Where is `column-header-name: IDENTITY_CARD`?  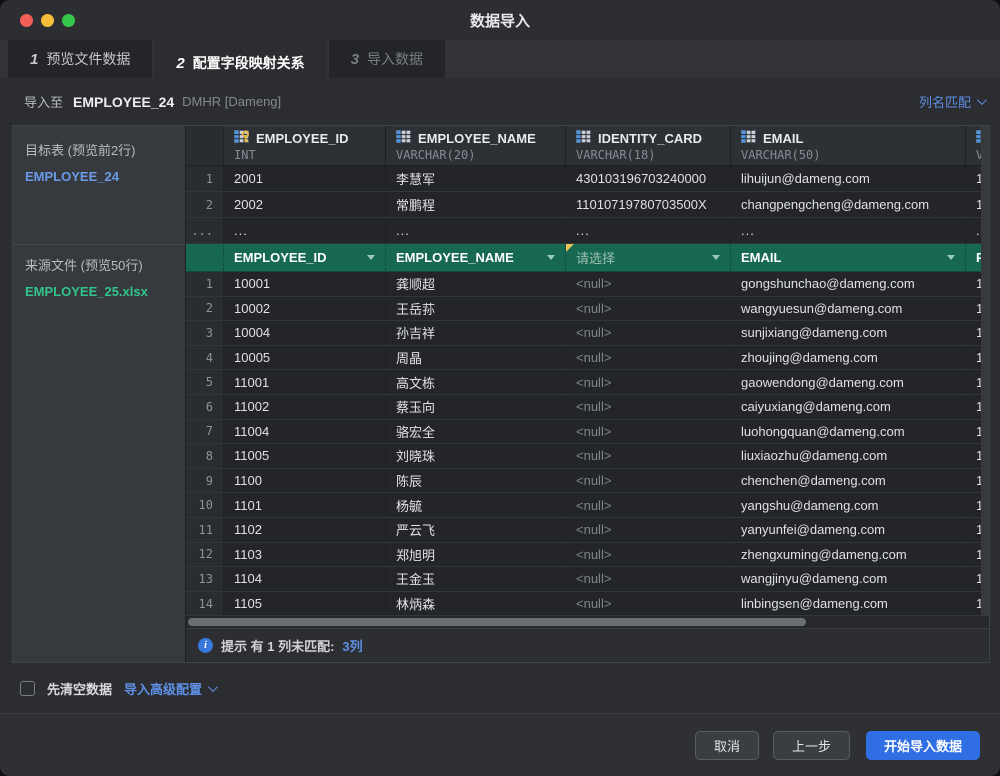
column-header-name: IDENTITY_CARD is located at coordinates (639, 138).